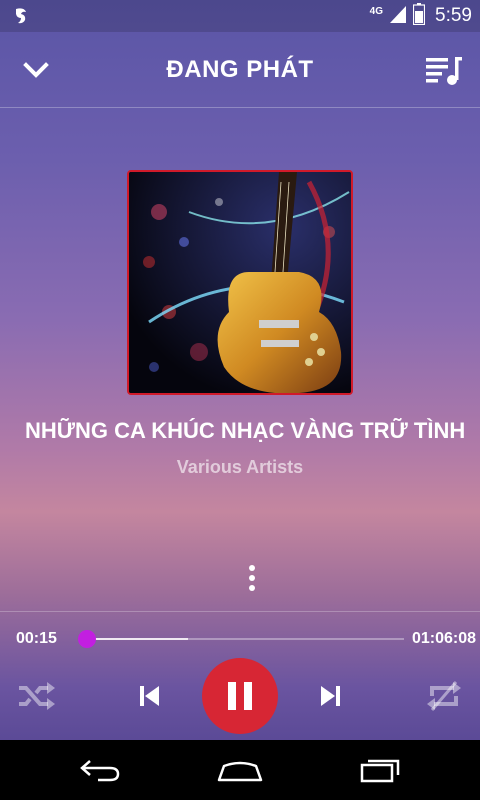 This screenshot has width=480, height=800. I want to click on repeat-button, so click(444, 696).